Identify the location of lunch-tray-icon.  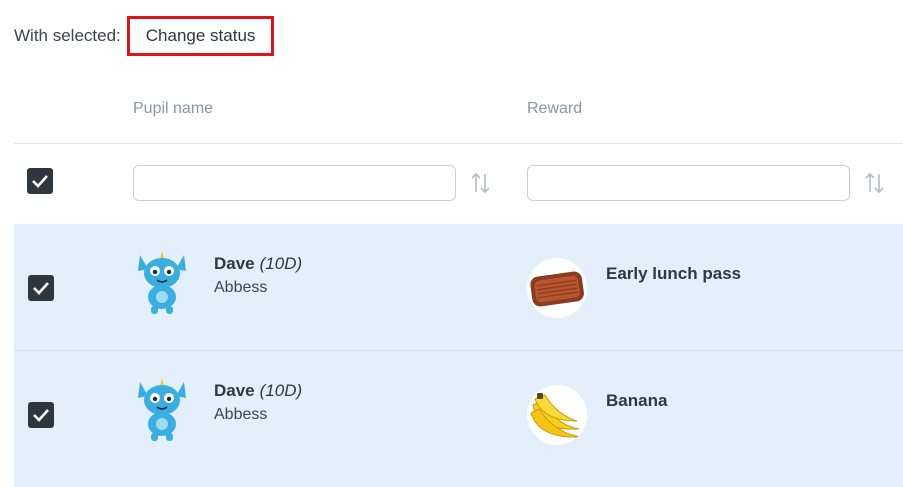
(557, 288).